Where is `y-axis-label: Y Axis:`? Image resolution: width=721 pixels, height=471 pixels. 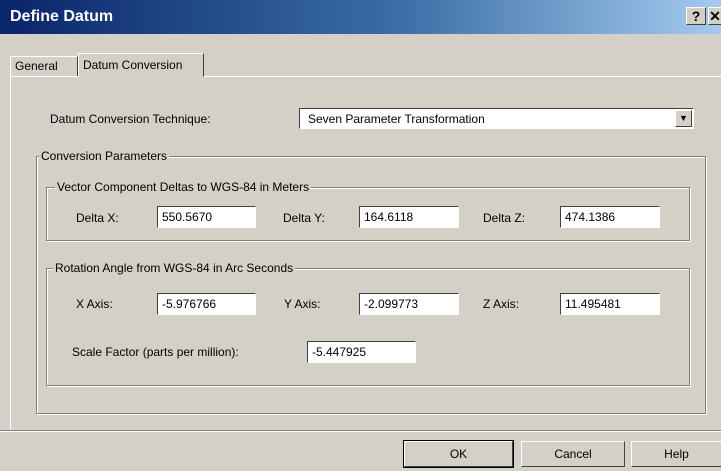
y-axis-label: Y Axis: is located at coordinates (302, 304).